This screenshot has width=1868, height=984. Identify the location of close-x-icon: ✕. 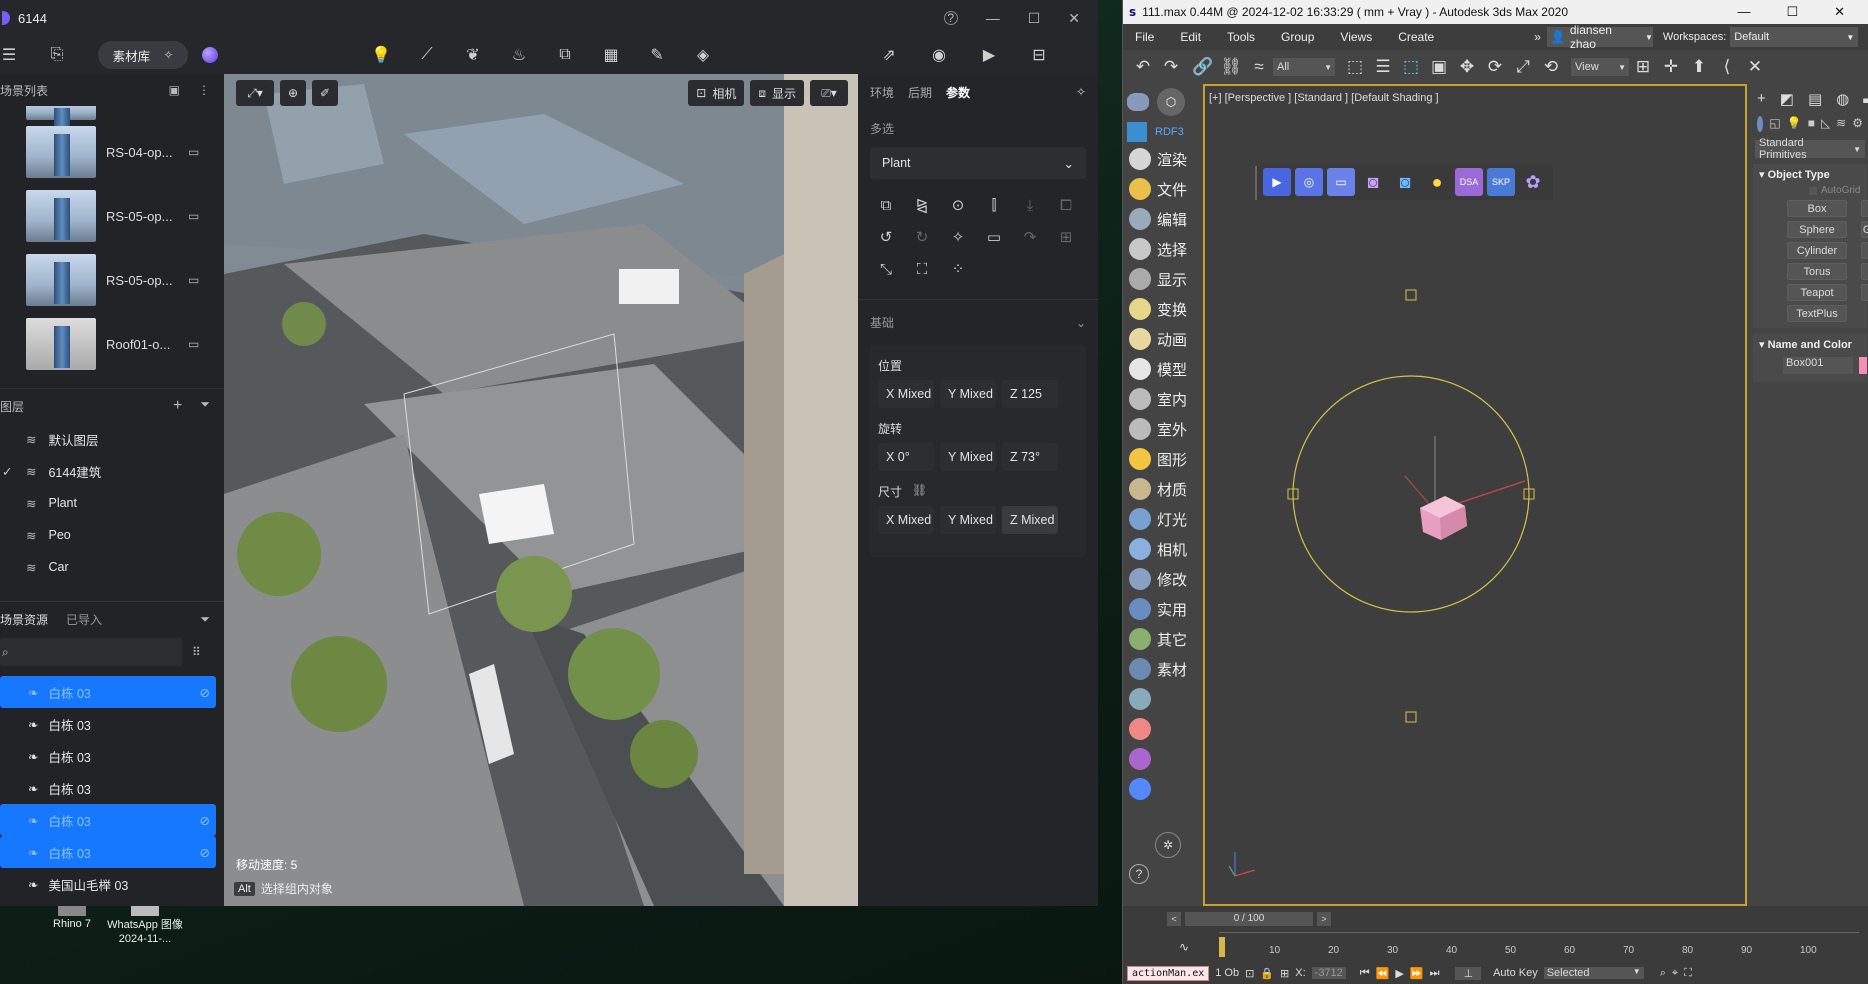
(1755, 67).